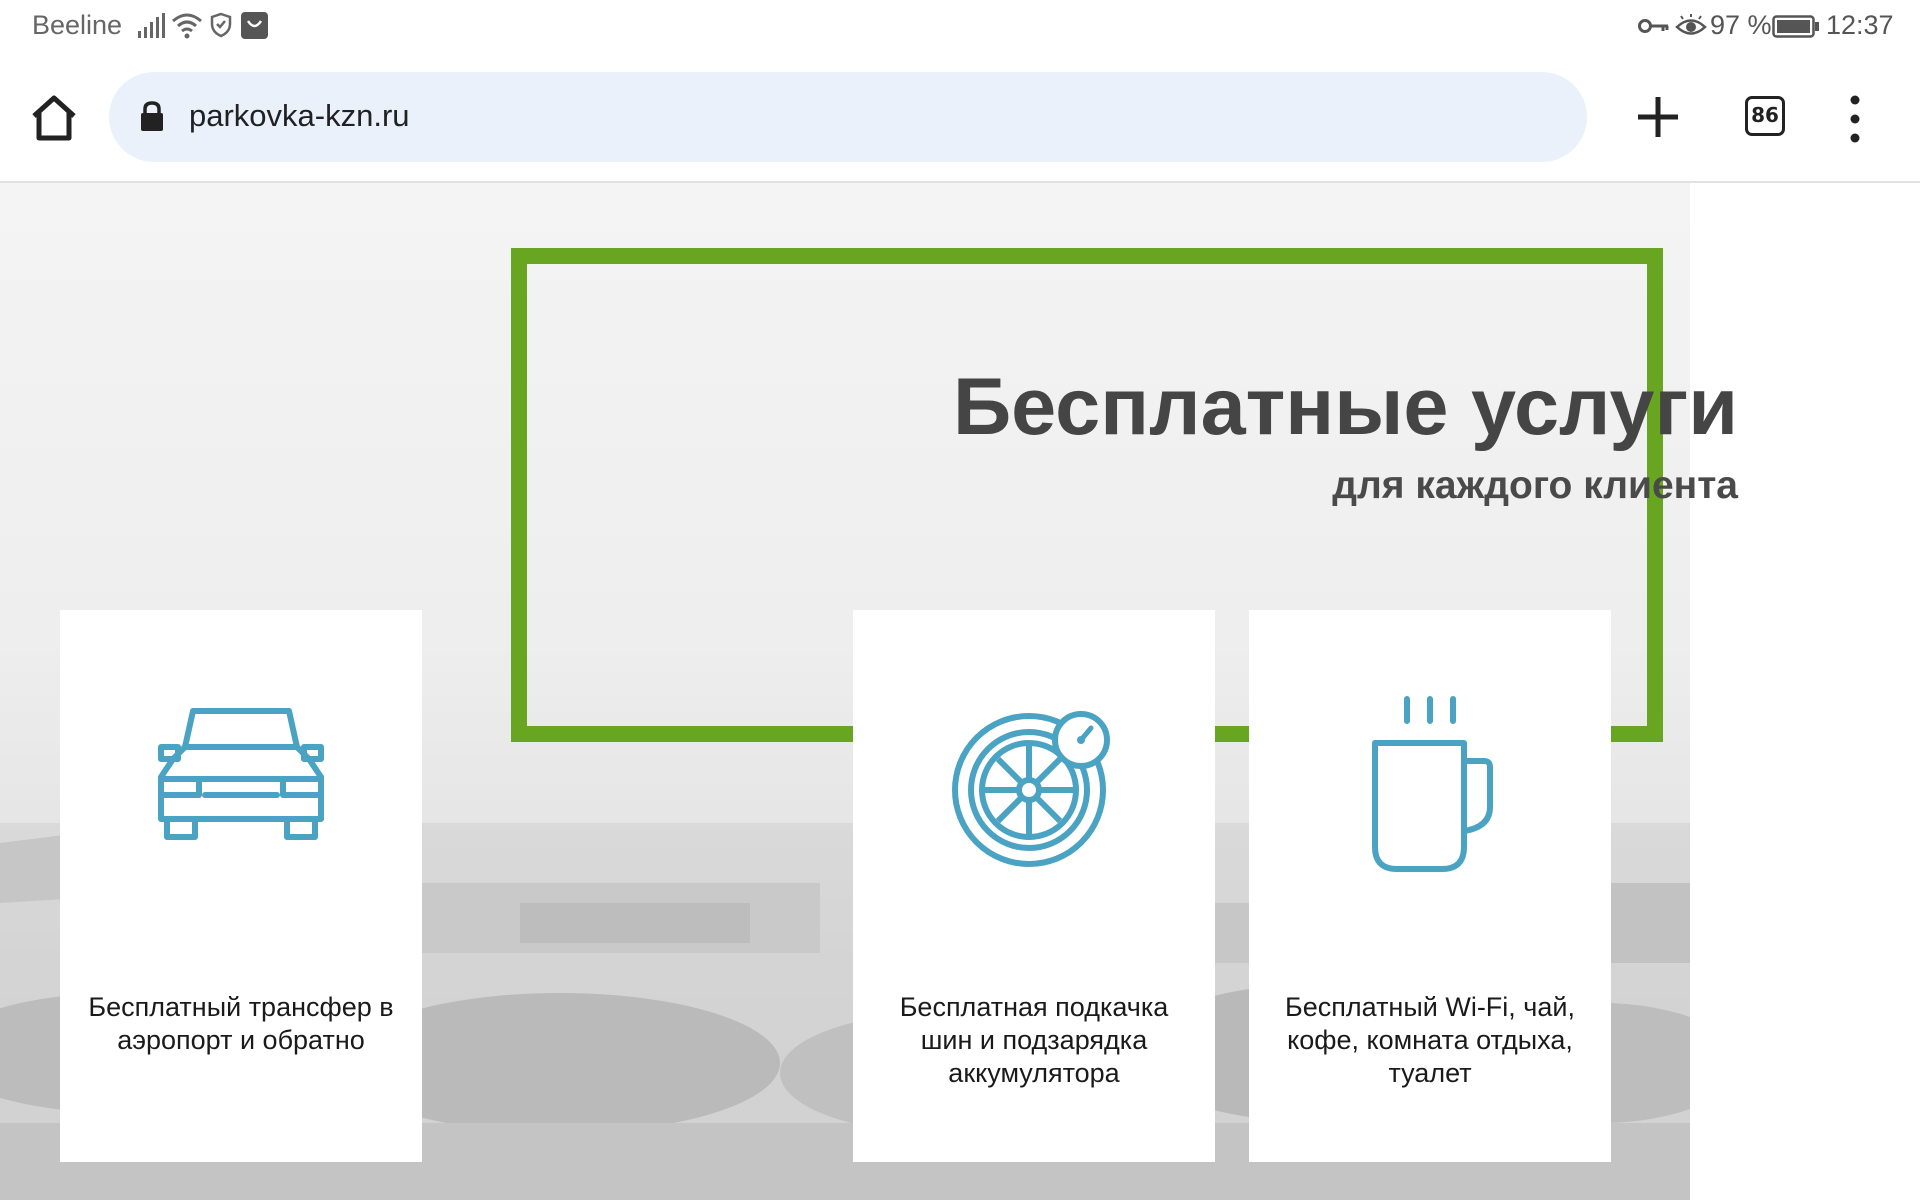 Image resolution: width=1920 pixels, height=1200 pixels. Describe the element at coordinates (1653, 26) in the screenshot. I see `key-icon` at that location.